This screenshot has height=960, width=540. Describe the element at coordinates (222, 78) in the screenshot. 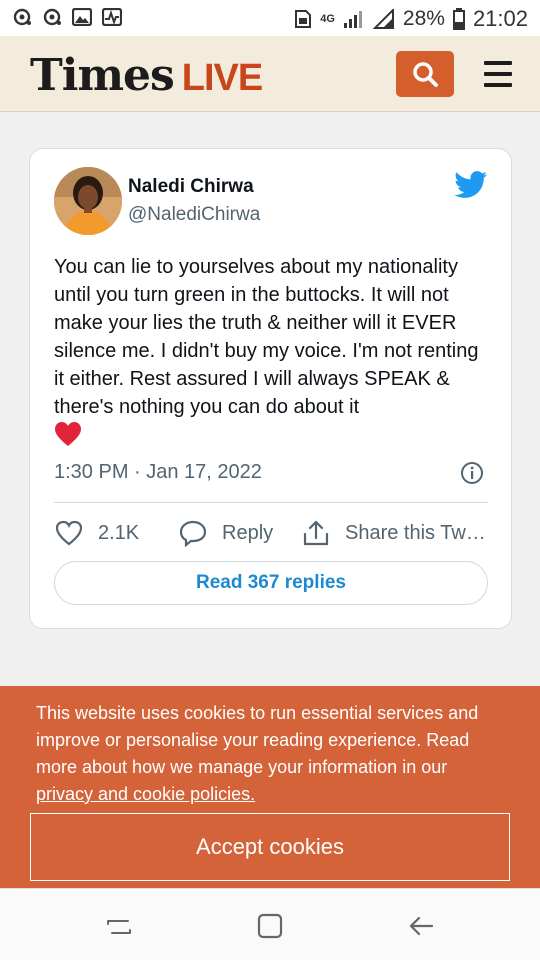

I see `logo-live-text: LIVE` at that location.